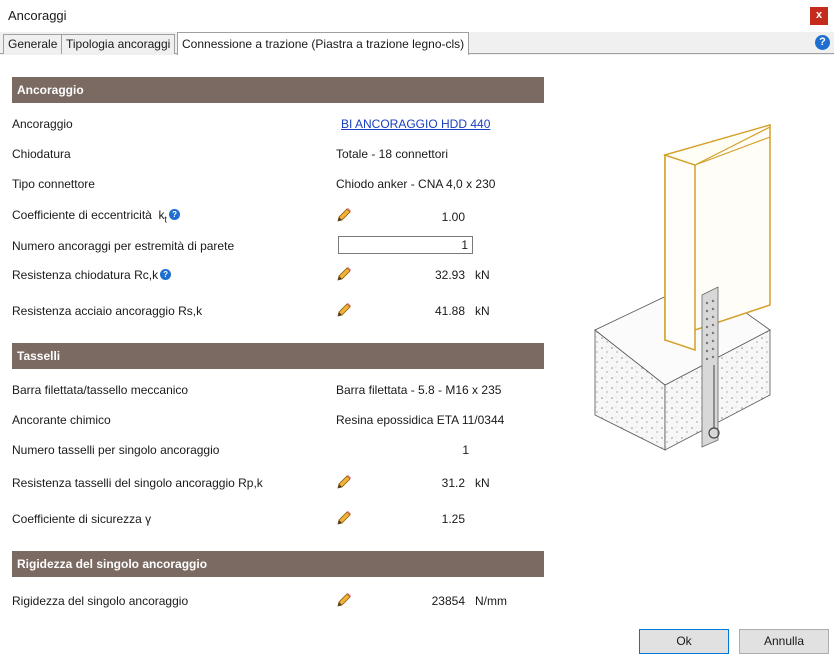 The image size is (834, 660). What do you see at coordinates (344, 215) in the screenshot?
I see `edit-coeff-icon` at bounding box center [344, 215].